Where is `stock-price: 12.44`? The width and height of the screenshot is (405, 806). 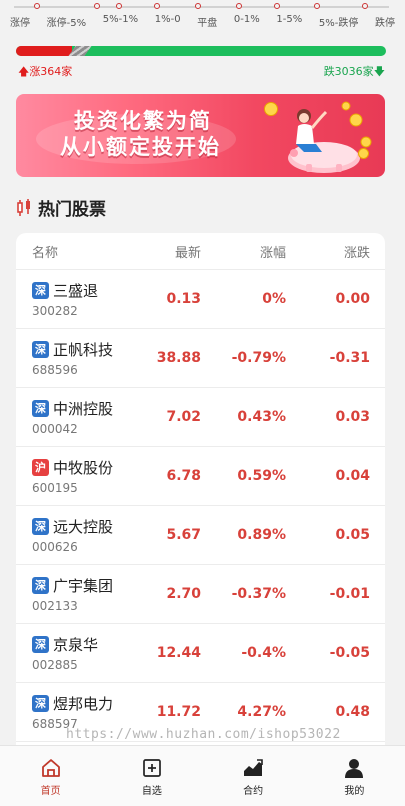
stock-price: 12.44 is located at coordinates (178, 653).